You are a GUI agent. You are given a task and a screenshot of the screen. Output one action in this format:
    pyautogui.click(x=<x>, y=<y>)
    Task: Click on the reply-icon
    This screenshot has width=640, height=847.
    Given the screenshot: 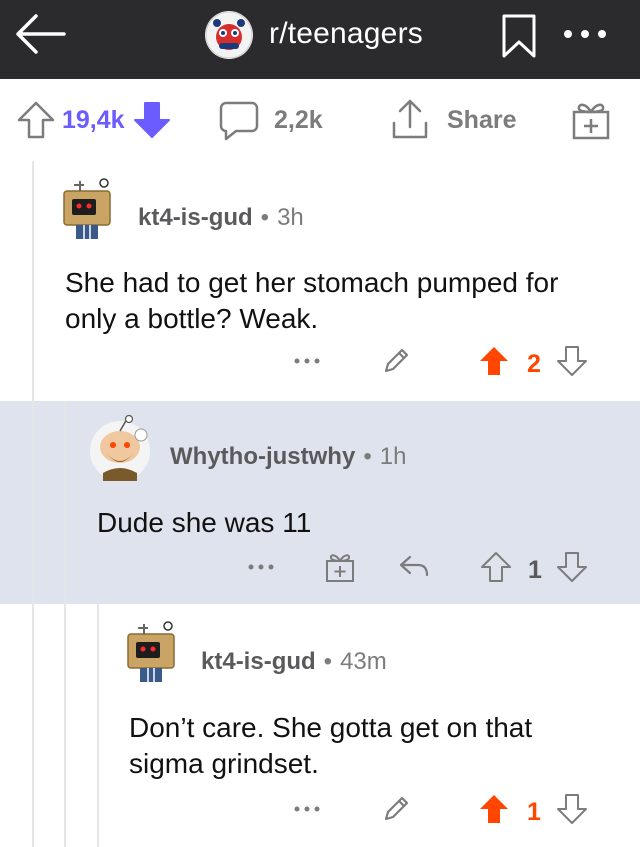 What is the action you would take?
    pyautogui.click(x=414, y=567)
    